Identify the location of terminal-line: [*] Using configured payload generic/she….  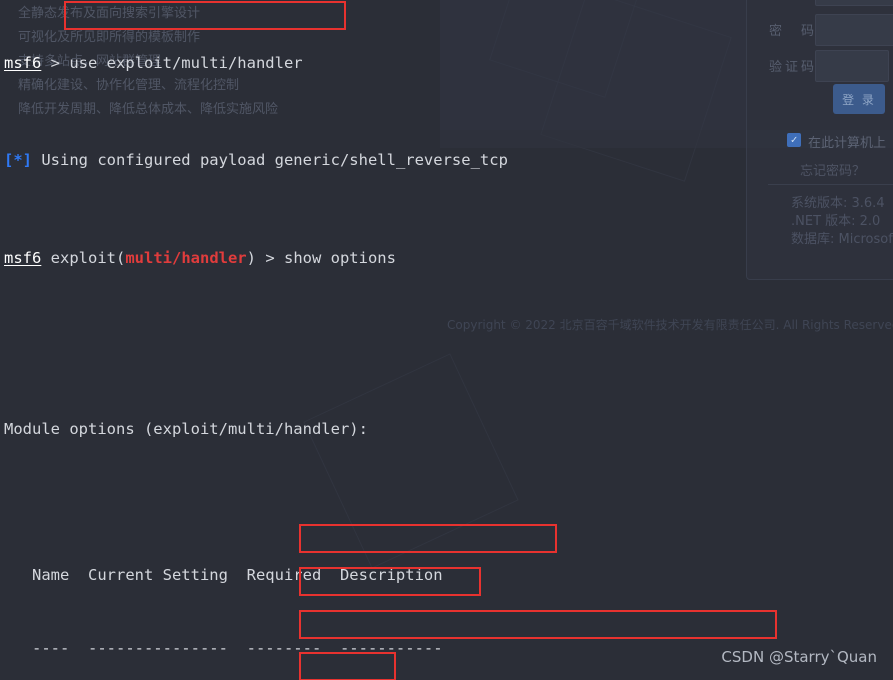
(448, 160).